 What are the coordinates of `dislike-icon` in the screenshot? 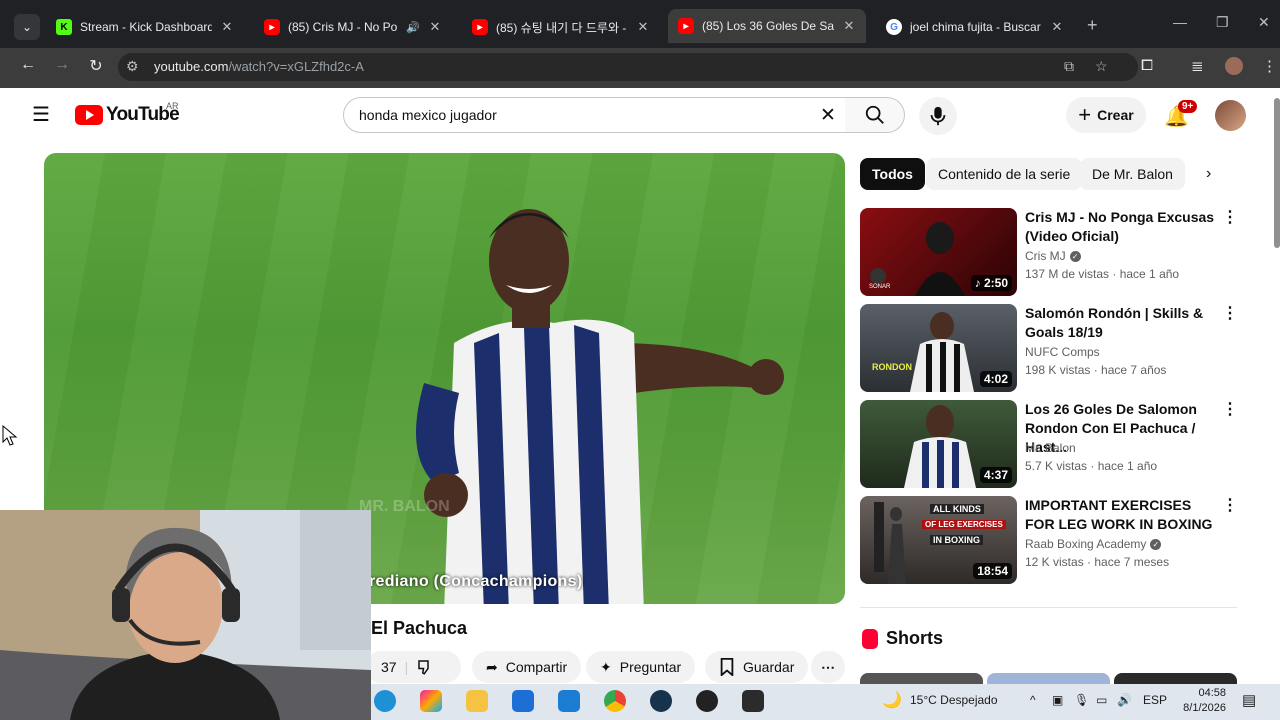 It's located at (425, 667).